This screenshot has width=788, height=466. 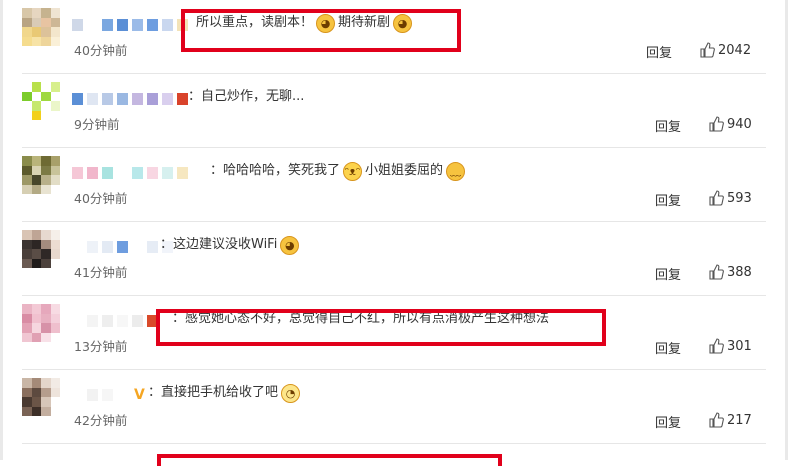 What do you see at coordinates (101, 420) in the screenshot?
I see `comment-time: 42分钟前` at bounding box center [101, 420].